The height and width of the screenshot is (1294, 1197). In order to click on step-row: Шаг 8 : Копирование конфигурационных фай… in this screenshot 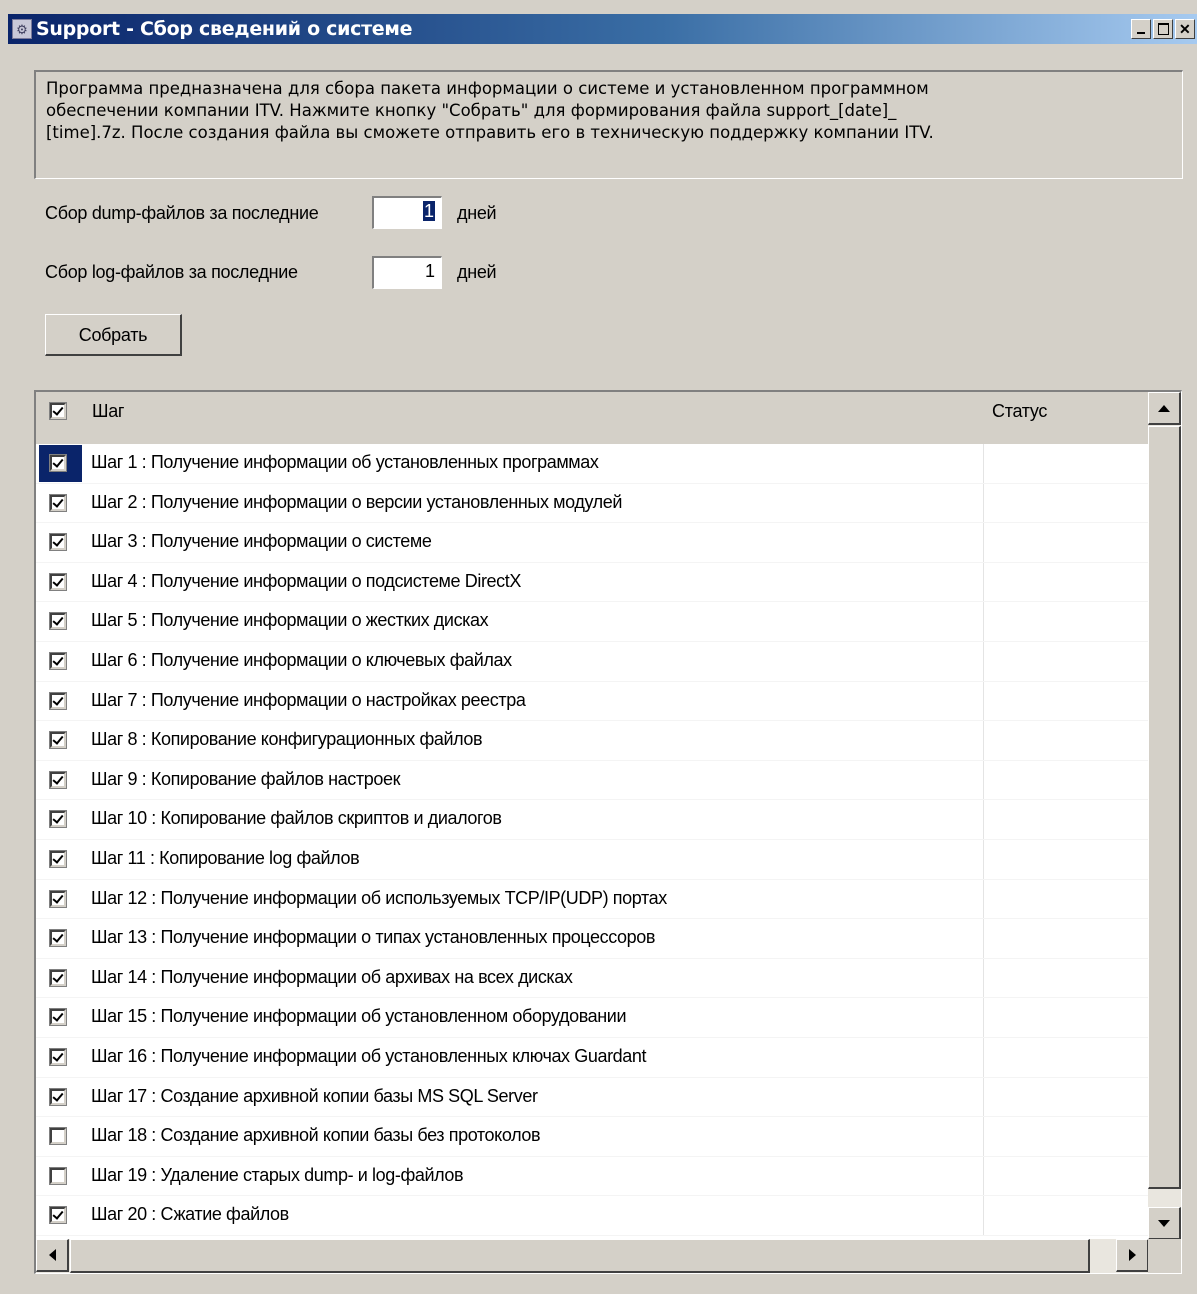, I will do `click(592, 741)`.